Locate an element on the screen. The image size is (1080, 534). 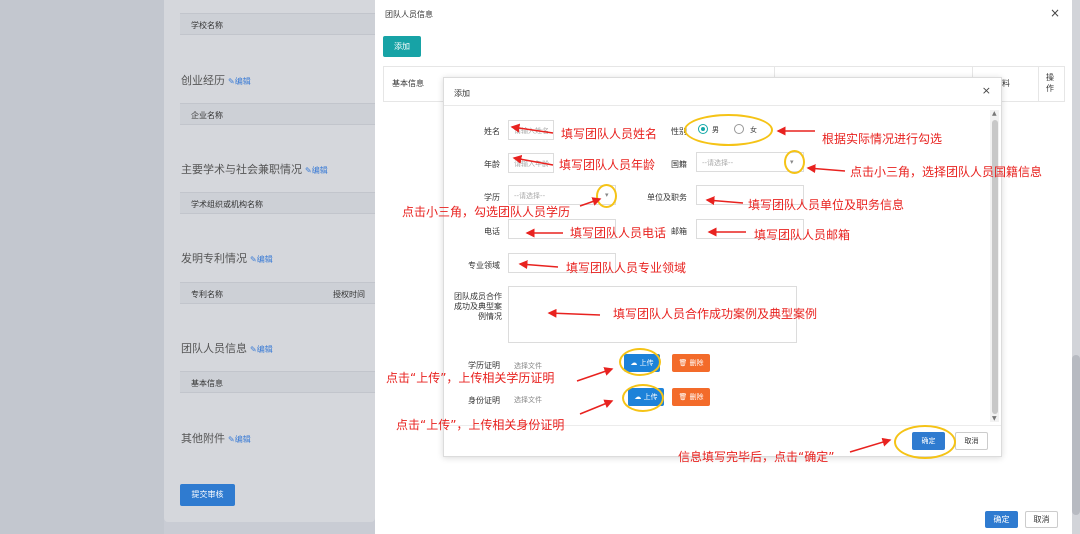
annotation-upload-id: 点击“上传”，上传相关身份证明 is located at coordinates (480, 425).